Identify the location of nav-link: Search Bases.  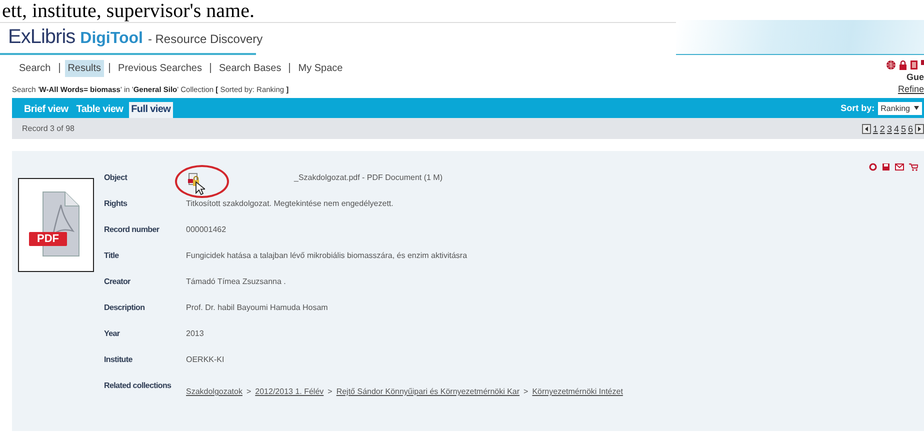
(250, 68).